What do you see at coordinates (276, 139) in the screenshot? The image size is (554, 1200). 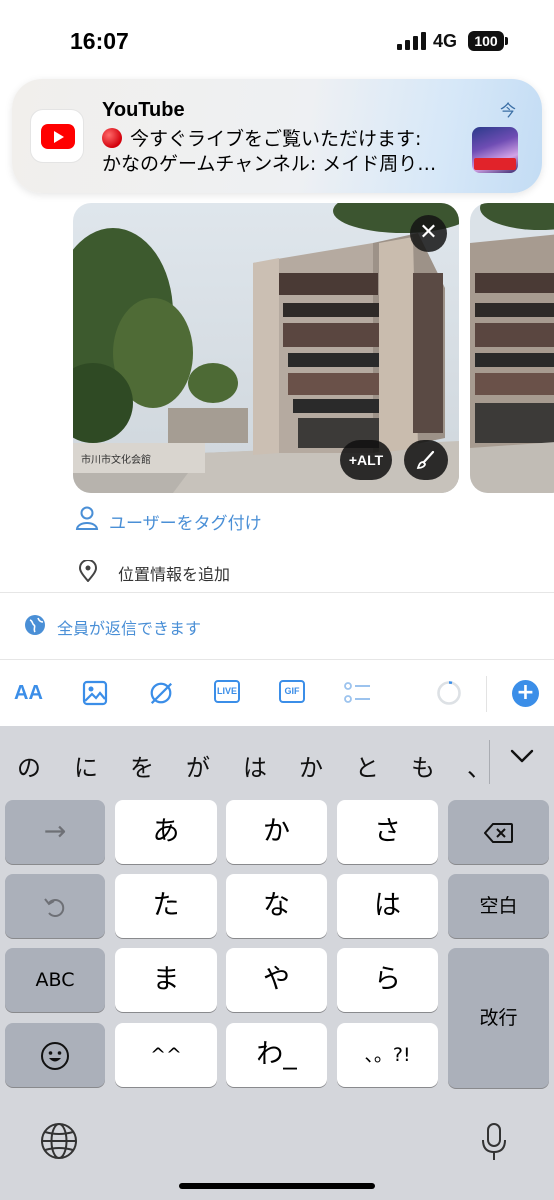 I see `notification-line-1-text: 今すぐライブをご覧いただけます:` at bounding box center [276, 139].